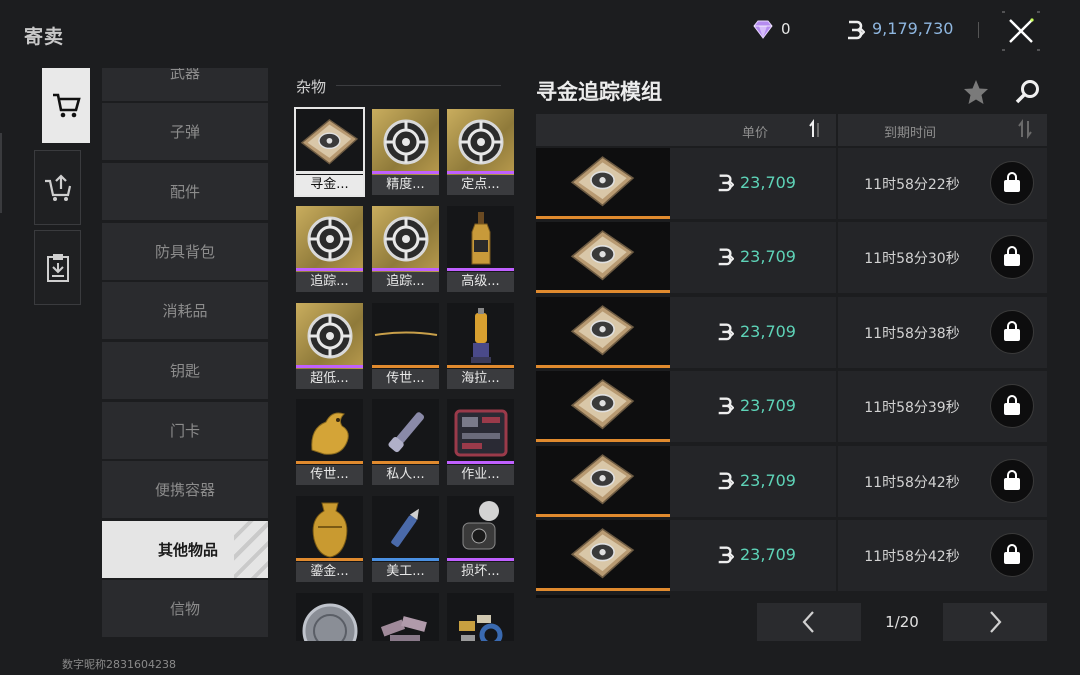 The image size is (1080, 675). I want to click on category-item: 子弹, so click(185, 131).